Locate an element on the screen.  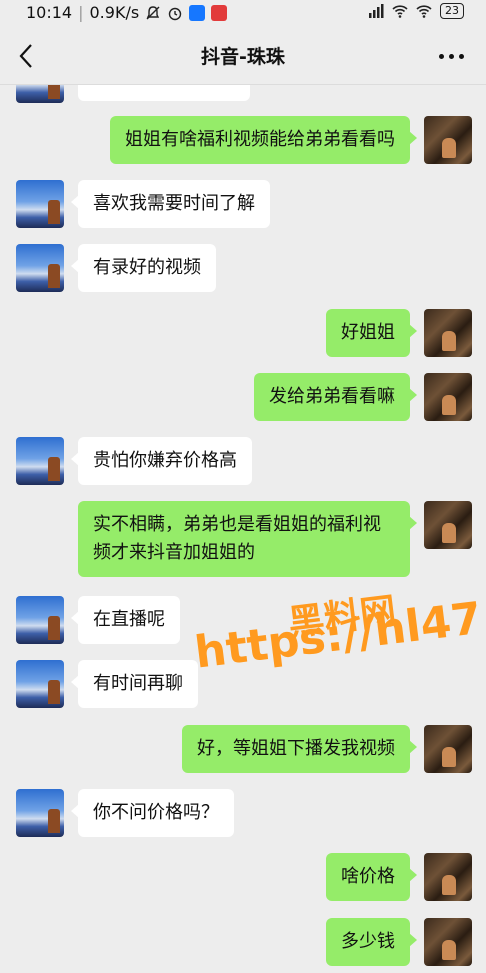
message-bubble: 多少钱 is located at coordinates (371, 942).